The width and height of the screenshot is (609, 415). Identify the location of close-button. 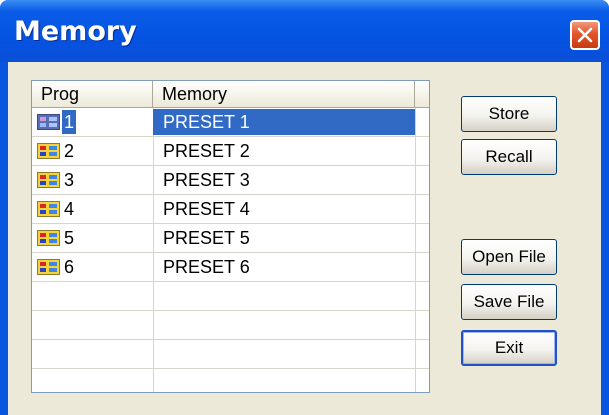
(585, 35).